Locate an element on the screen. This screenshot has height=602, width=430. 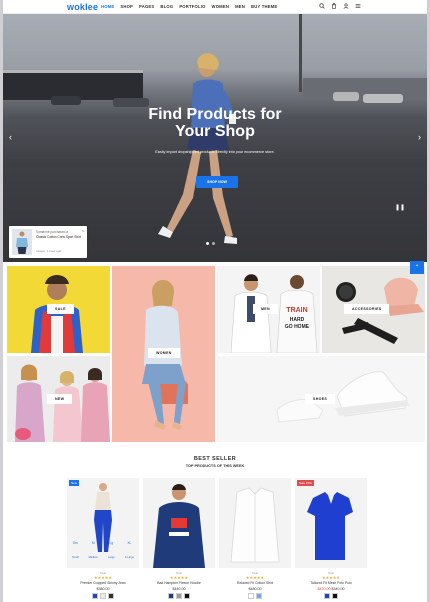
hero-title-line2: Your Shop is located at coordinates (215, 131).